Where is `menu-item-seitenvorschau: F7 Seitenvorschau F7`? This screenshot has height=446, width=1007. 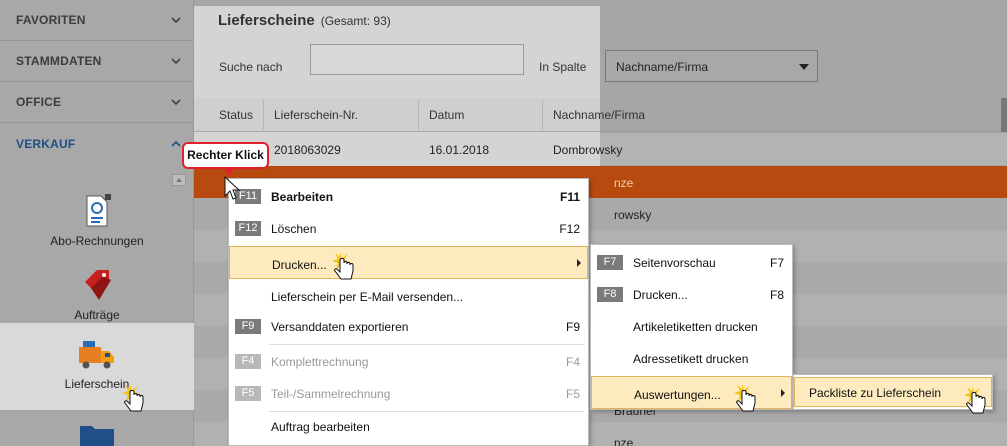 menu-item-seitenvorschau: F7 Seitenvorschau F7 is located at coordinates (691, 262).